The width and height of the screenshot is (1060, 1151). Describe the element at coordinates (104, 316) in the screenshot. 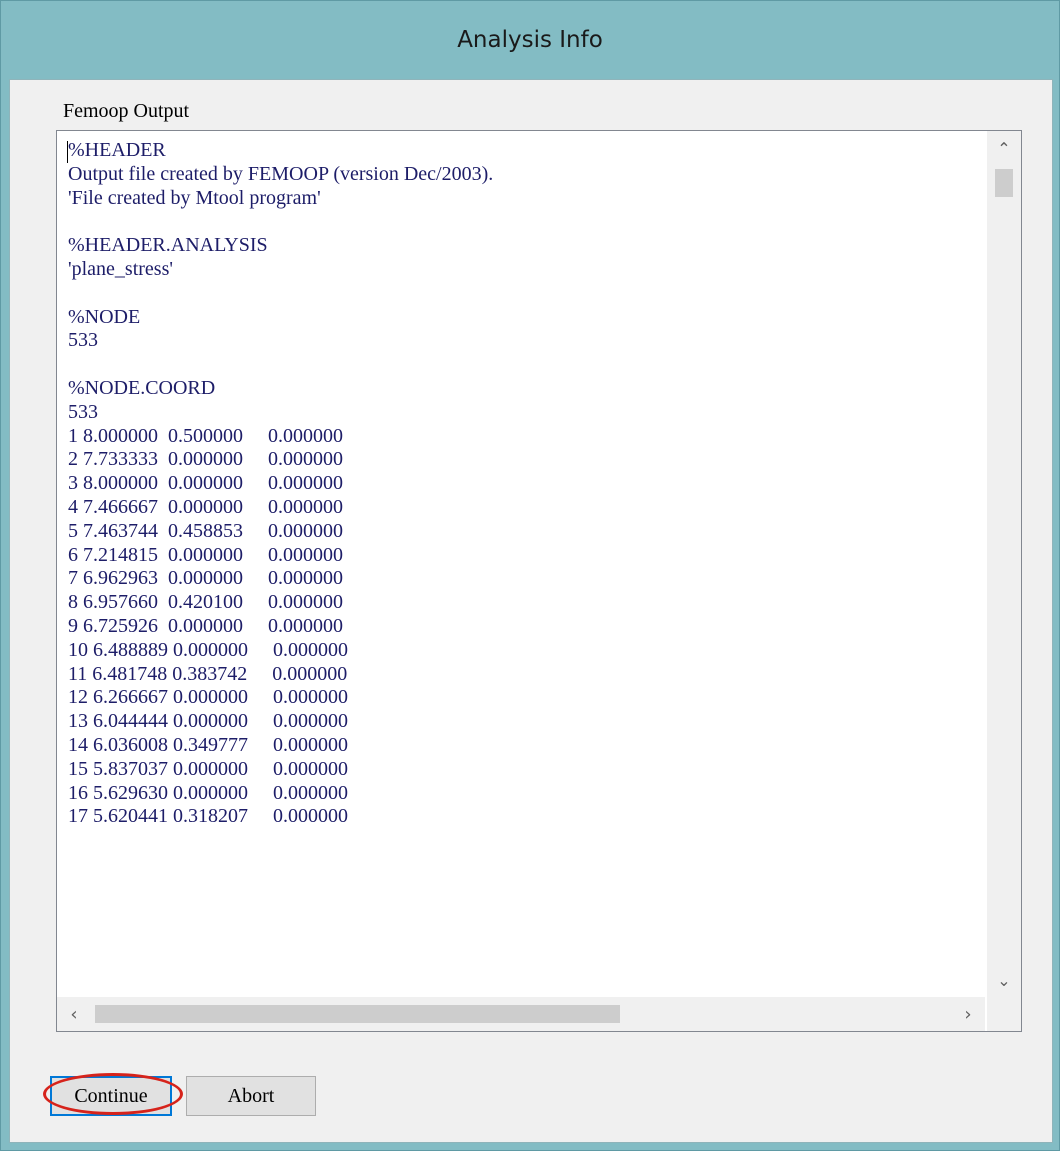

I see `output-line: %NODE` at that location.